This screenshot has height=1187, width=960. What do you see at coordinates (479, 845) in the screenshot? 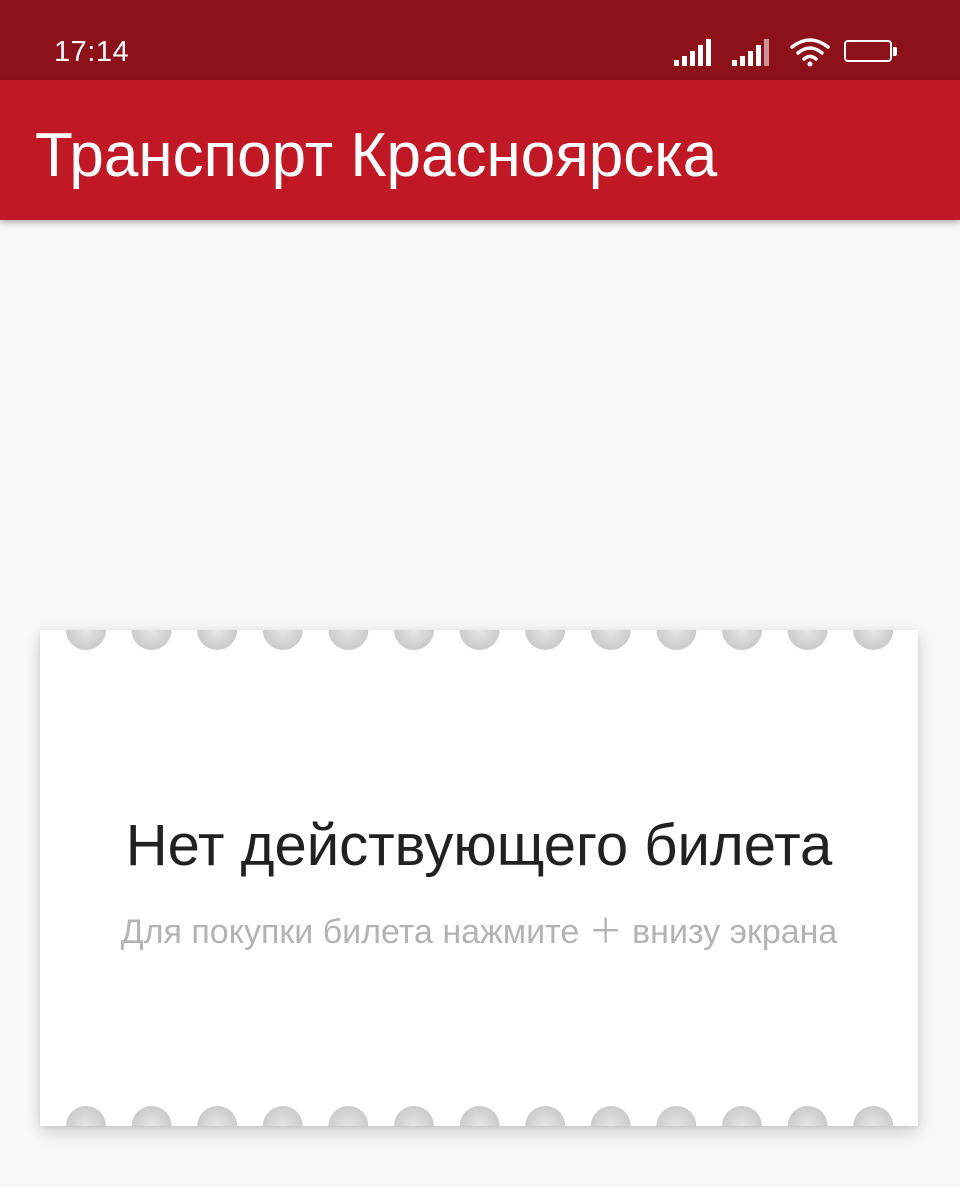
I see `empty-state-title: Нет действующего билета` at bounding box center [479, 845].